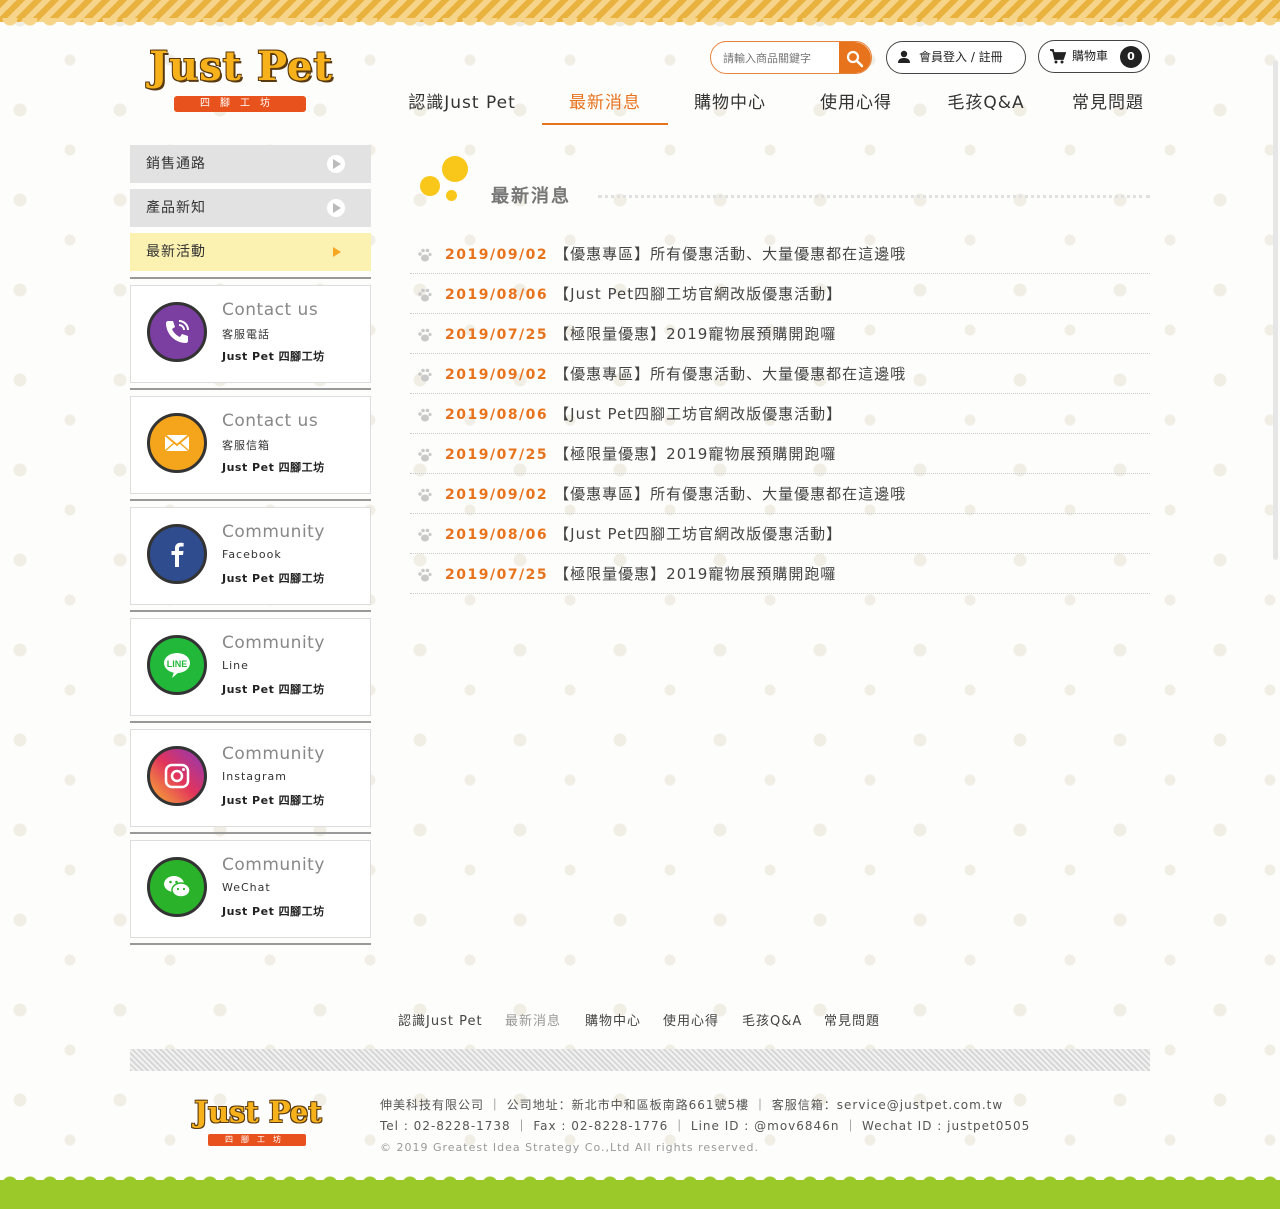  Describe the element at coordinates (176, 208) in the screenshot. I see `sidebar-item-label: 產品新知` at that location.